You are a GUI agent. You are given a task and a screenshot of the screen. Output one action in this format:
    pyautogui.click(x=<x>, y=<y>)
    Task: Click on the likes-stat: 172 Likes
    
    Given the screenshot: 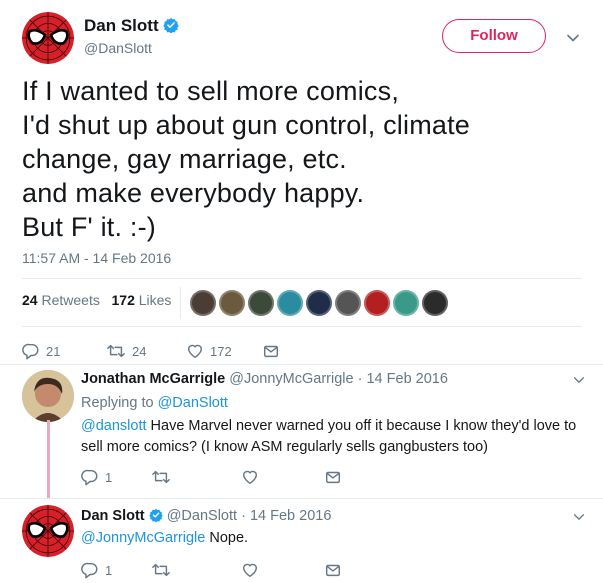 What is the action you would take?
    pyautogui.click(x=142, y=300)
    